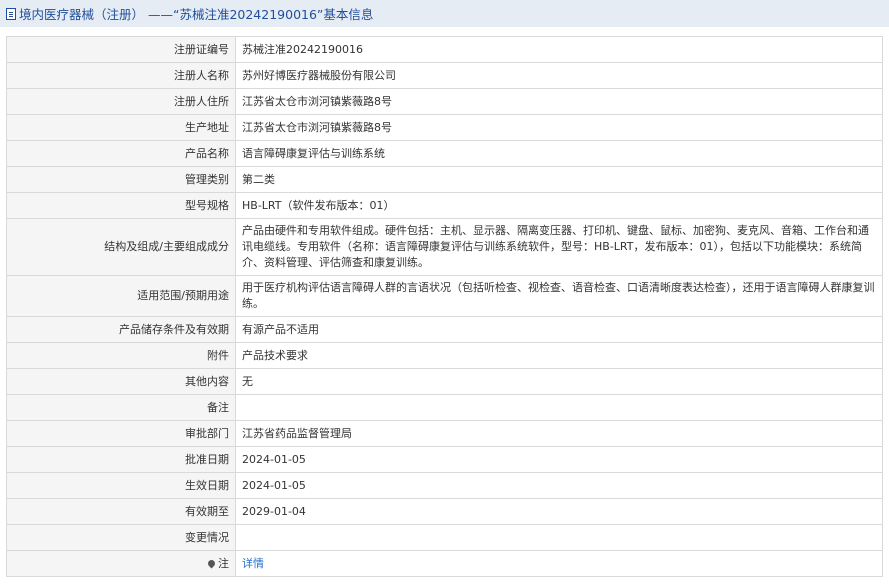 The image size is (889, 585). Describe the element at coordinates (223, 563) in the screenshot. I see `note-label: 注` at that location.